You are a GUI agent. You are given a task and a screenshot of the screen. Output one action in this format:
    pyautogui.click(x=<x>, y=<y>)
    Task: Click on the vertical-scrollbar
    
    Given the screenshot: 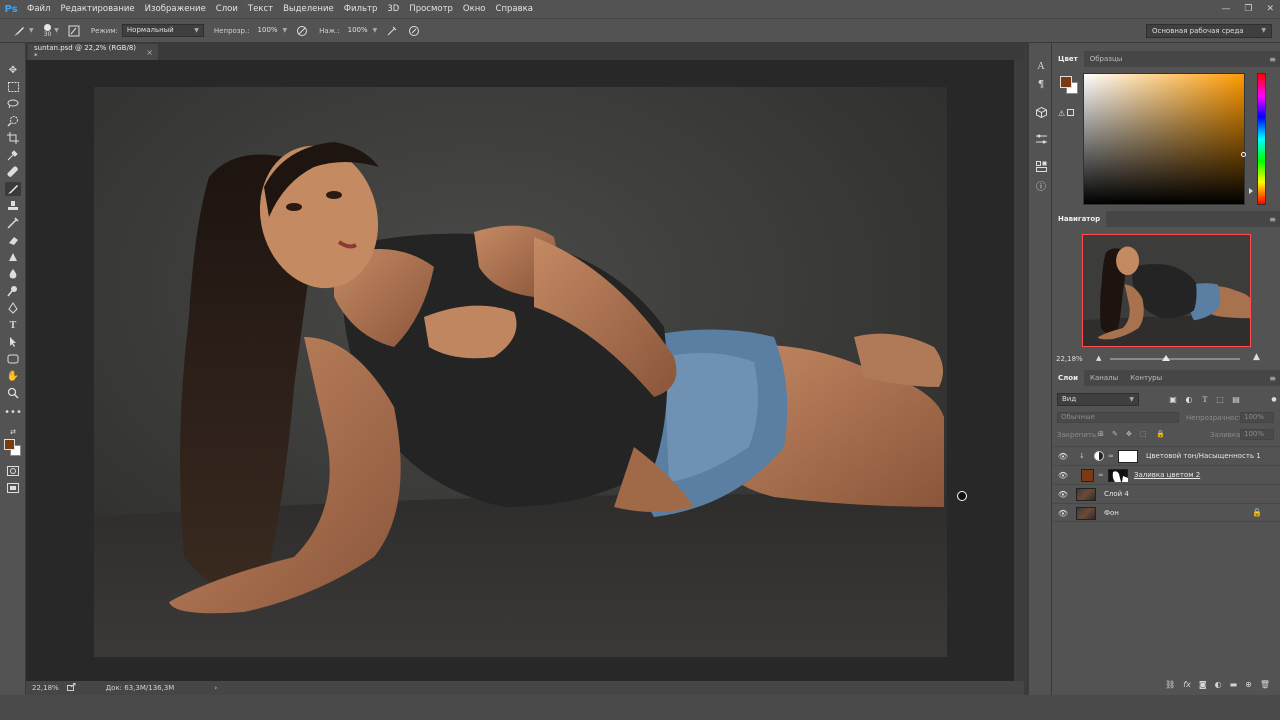 What is the action you would take?
    pyautogui.click(x=1019, y=370)
    